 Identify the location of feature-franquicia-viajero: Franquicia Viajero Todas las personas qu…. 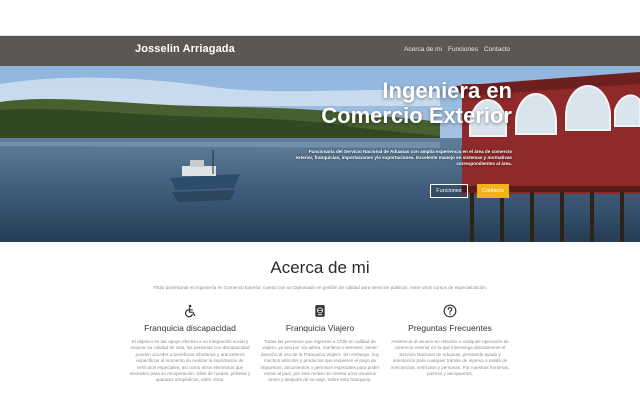
(320, 344).